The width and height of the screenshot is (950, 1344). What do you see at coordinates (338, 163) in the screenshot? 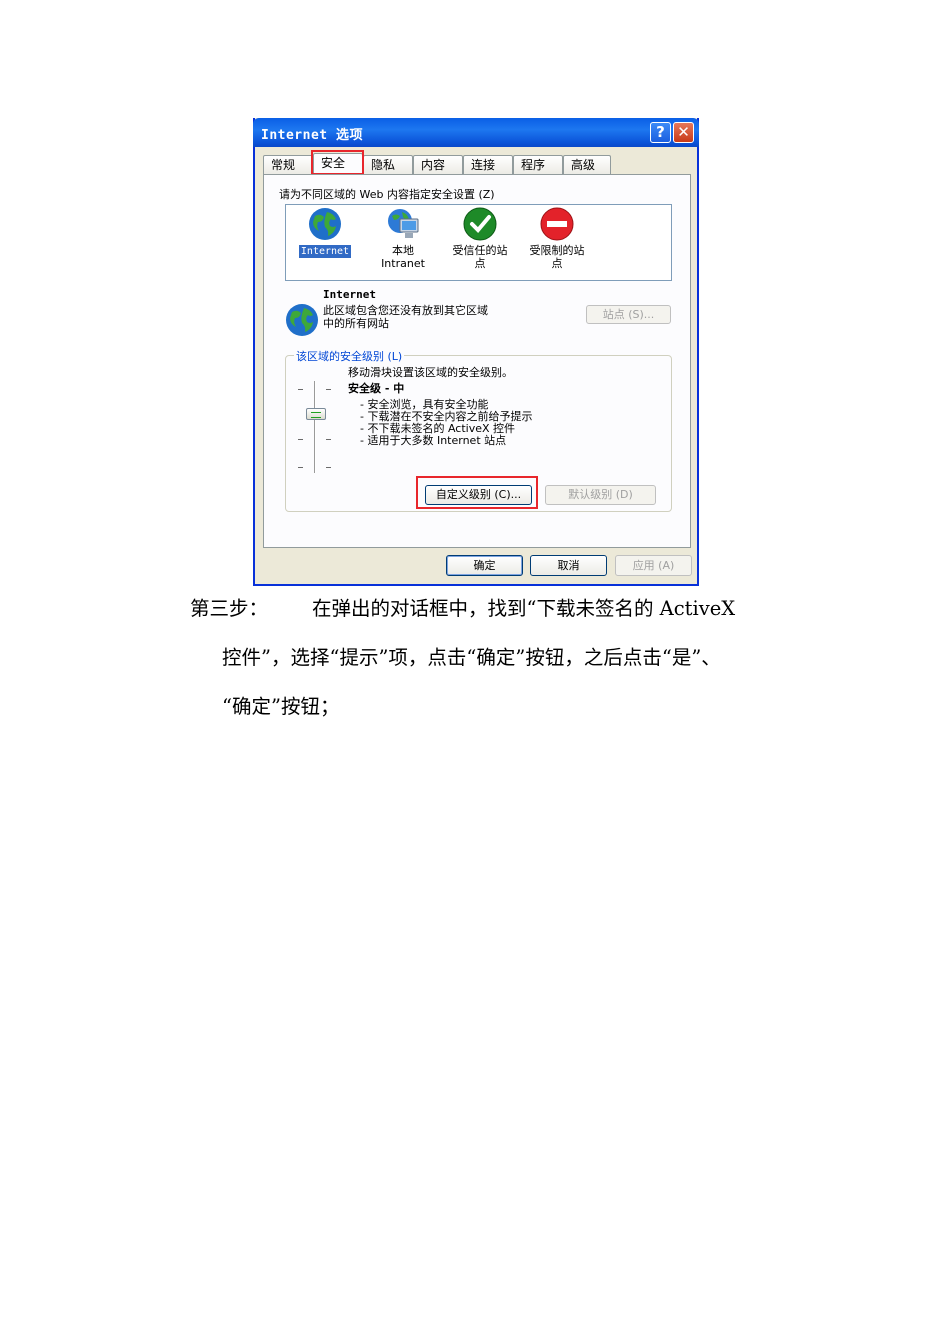
I see `tab-security: 安全` at bounding box center [338, 163].